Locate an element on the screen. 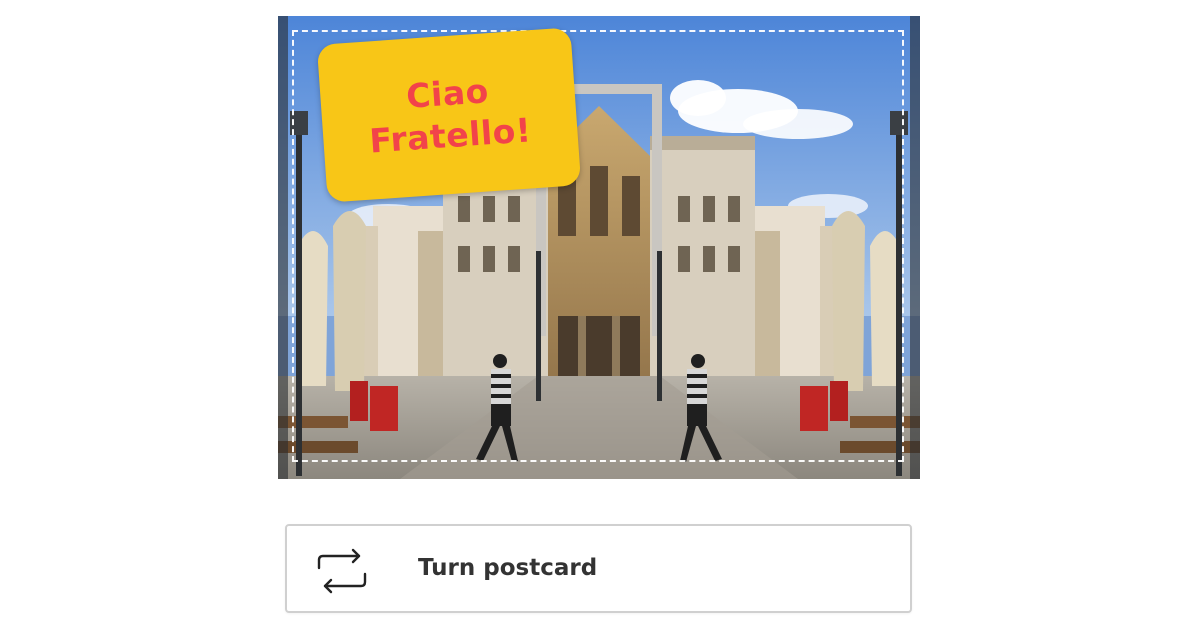 The image size is (1200, 630). turn-postcard-button: Turn postcard is located at coordinates (598, 568).